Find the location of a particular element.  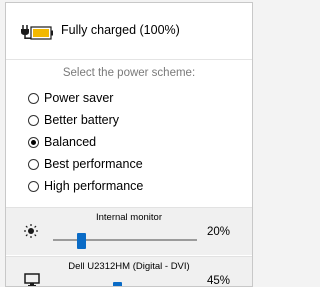

radio-button-selected is located at coordinates (33, 142).